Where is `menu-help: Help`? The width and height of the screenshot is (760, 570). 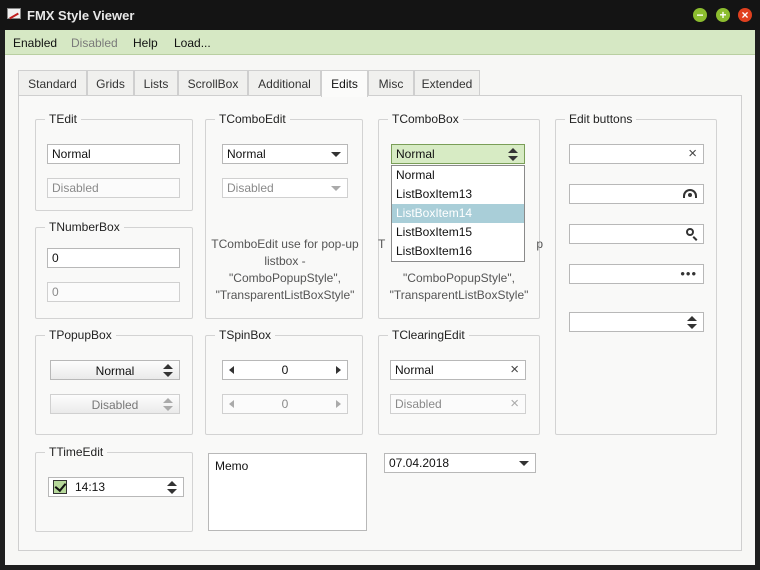
menu-help: Help is located at coordinates (145, 43).